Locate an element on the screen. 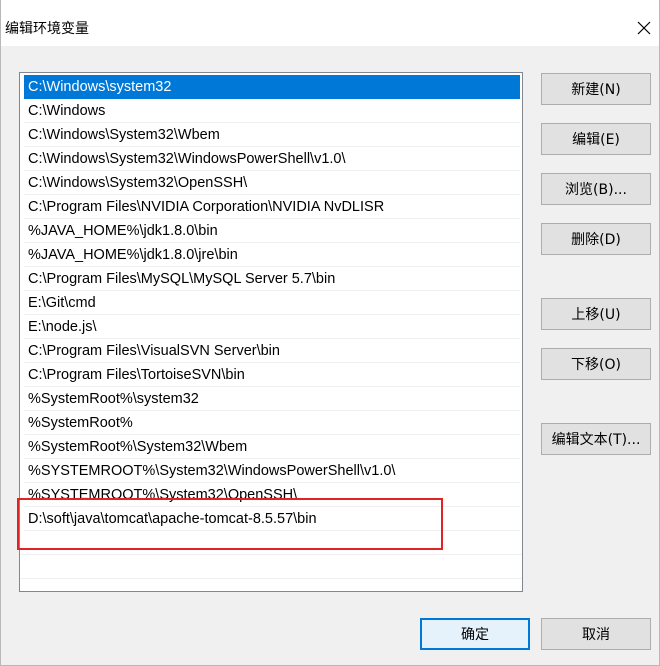  path-list-item: %JAVA_HOME%\jdk1.8.0\jre\bin is located at coordinates (272, 255).